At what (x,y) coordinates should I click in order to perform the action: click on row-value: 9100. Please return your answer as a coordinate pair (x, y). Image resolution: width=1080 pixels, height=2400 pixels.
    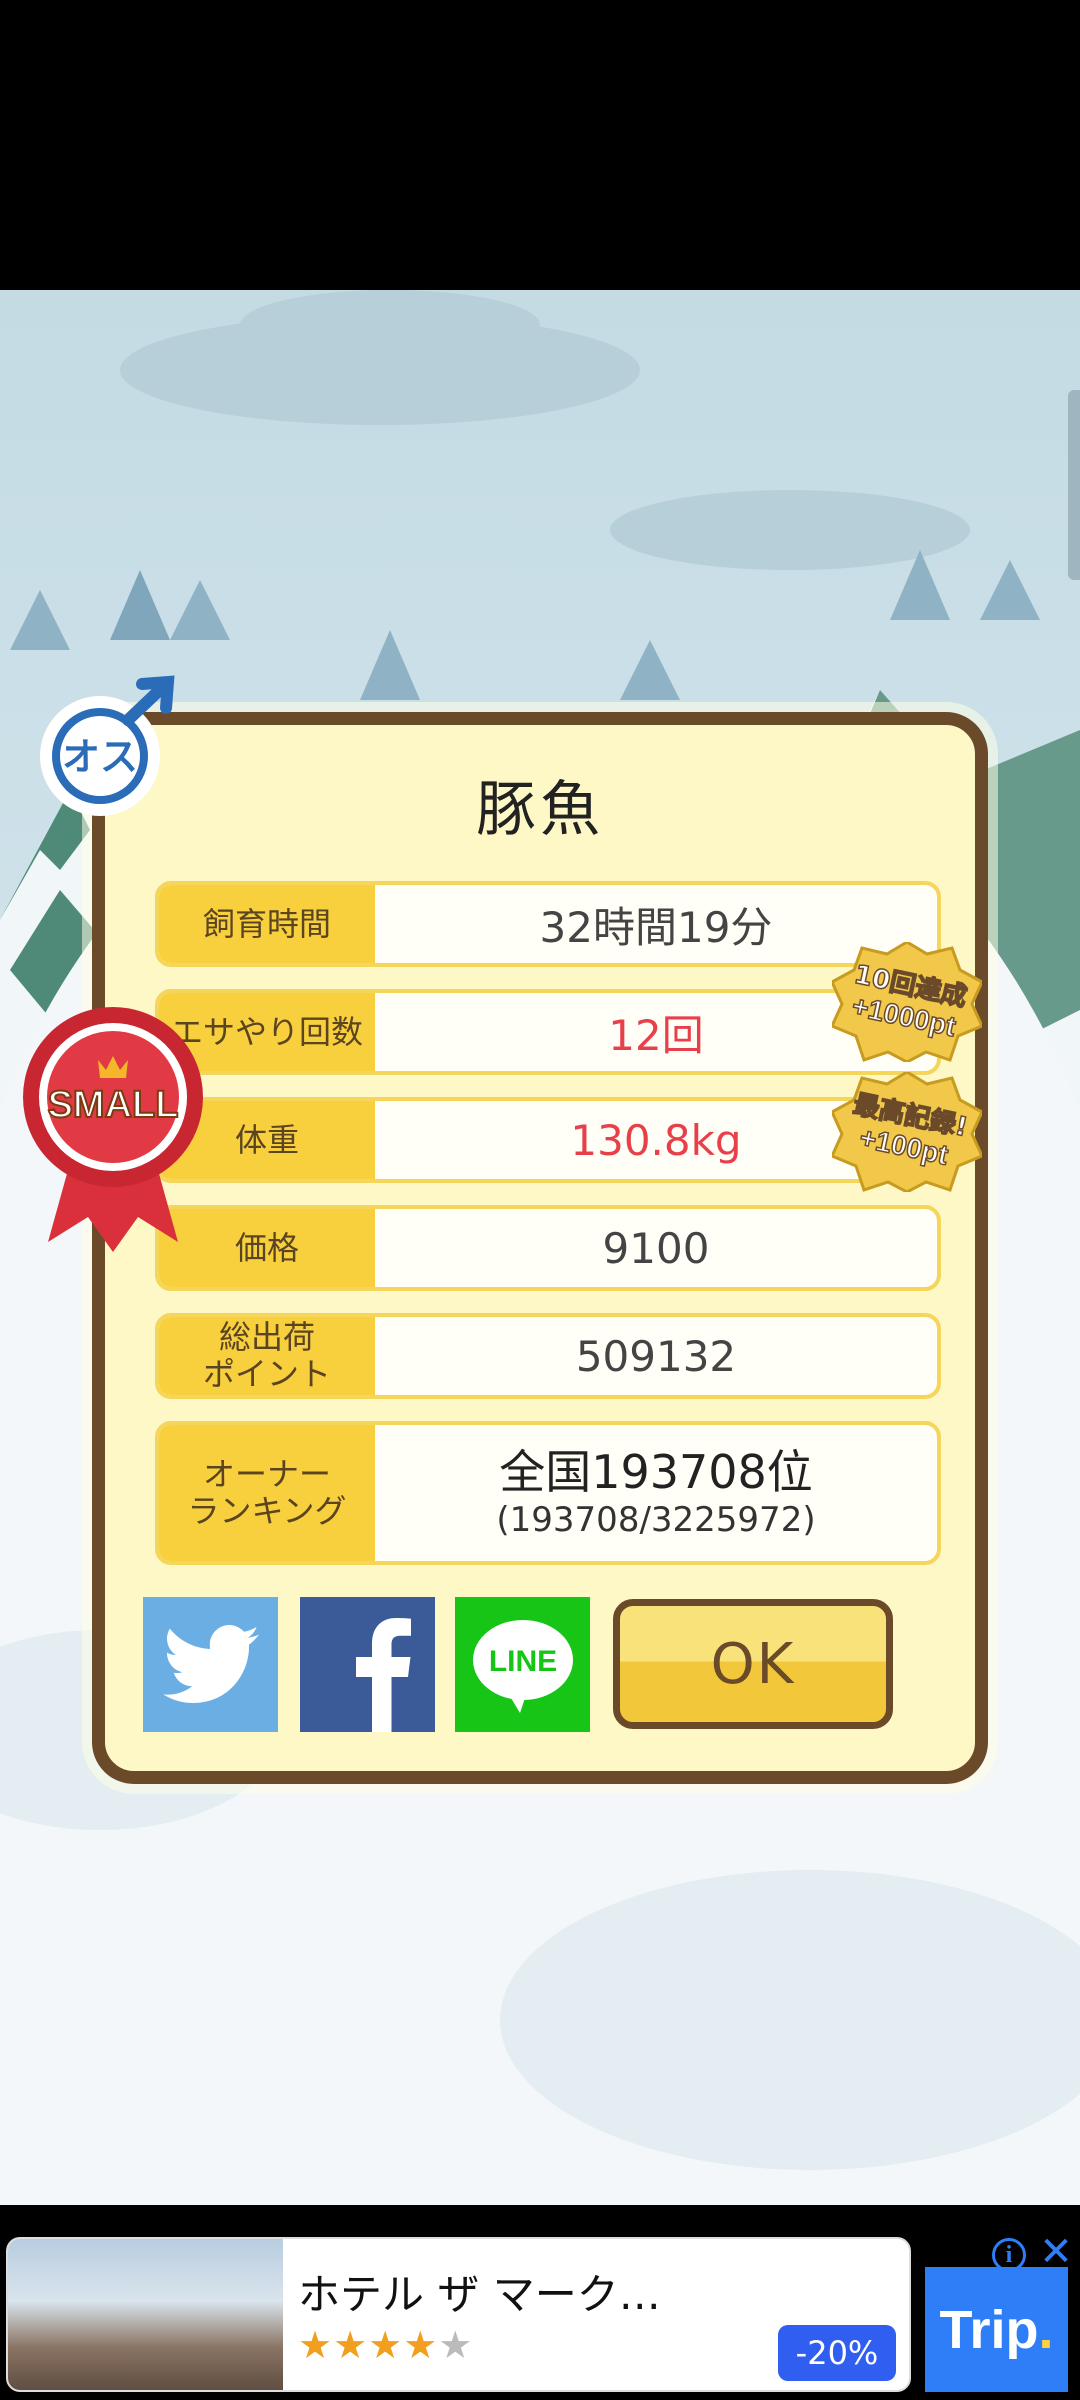
    Looking at the image, I should click on (656, 1248).